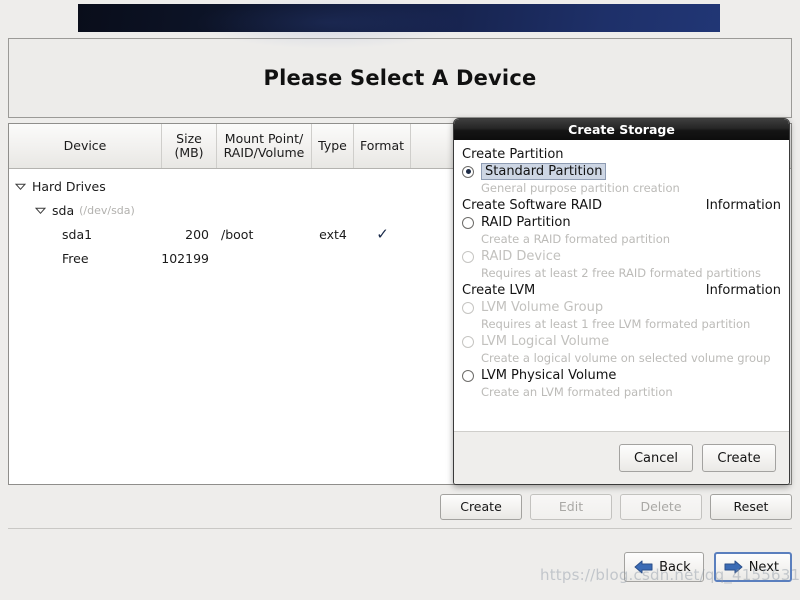 The height and width of the screenshot is (600, 800). I want to click on column-header-format: Format, so click(382, 146).